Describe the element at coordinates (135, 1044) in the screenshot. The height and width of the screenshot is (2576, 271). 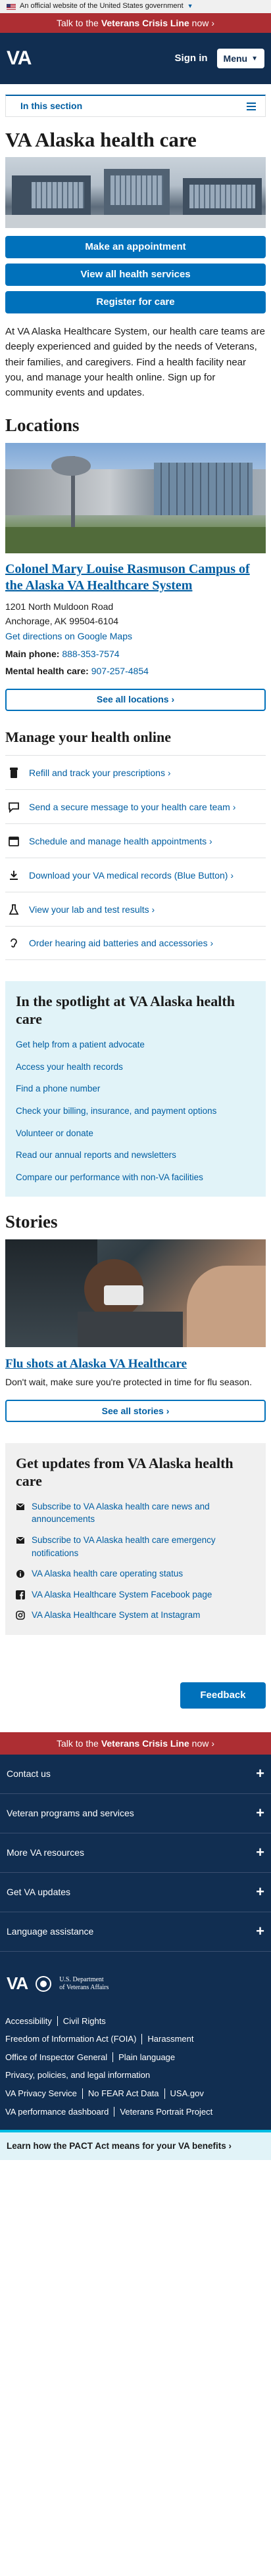
I see `spotlight-link: Get help from a patient advocate` at that location.